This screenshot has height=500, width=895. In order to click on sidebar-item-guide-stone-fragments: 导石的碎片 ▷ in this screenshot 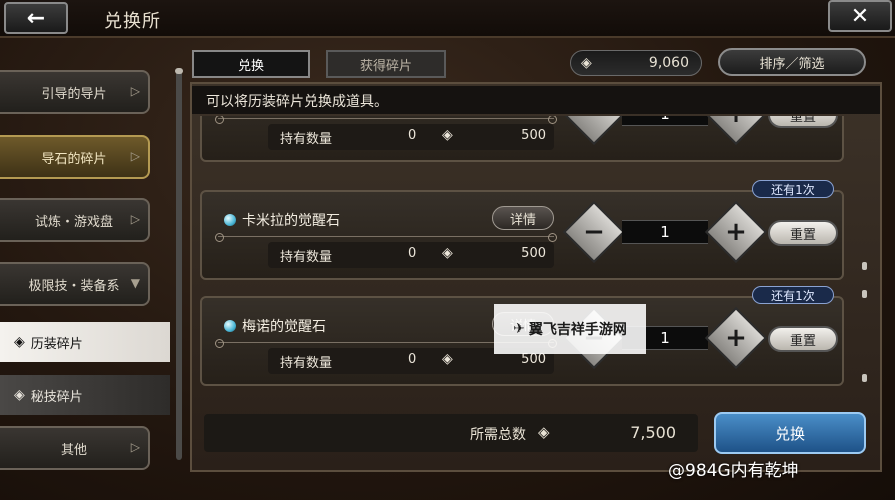, I will do `click(75, 157)`.